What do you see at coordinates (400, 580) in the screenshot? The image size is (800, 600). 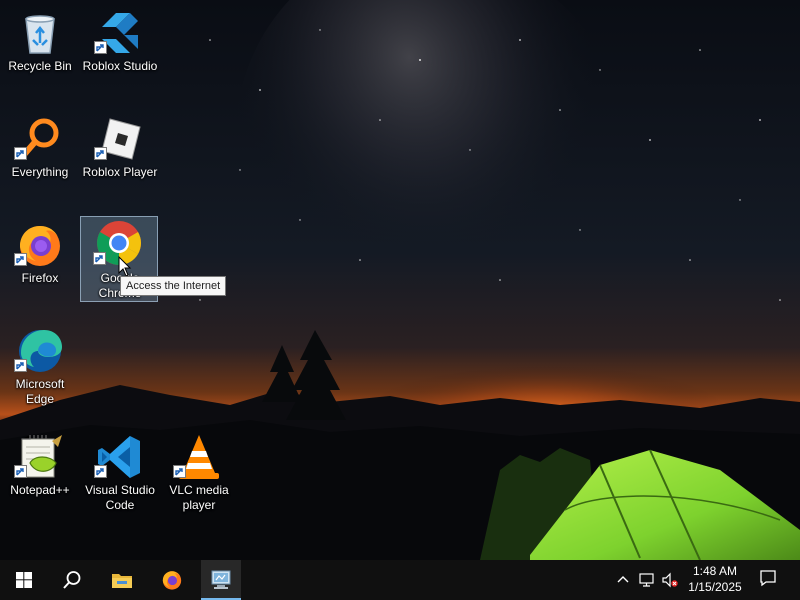 I see `taskbar: 1:48 AM 1/15/2025` at bounding box center [400, 580].